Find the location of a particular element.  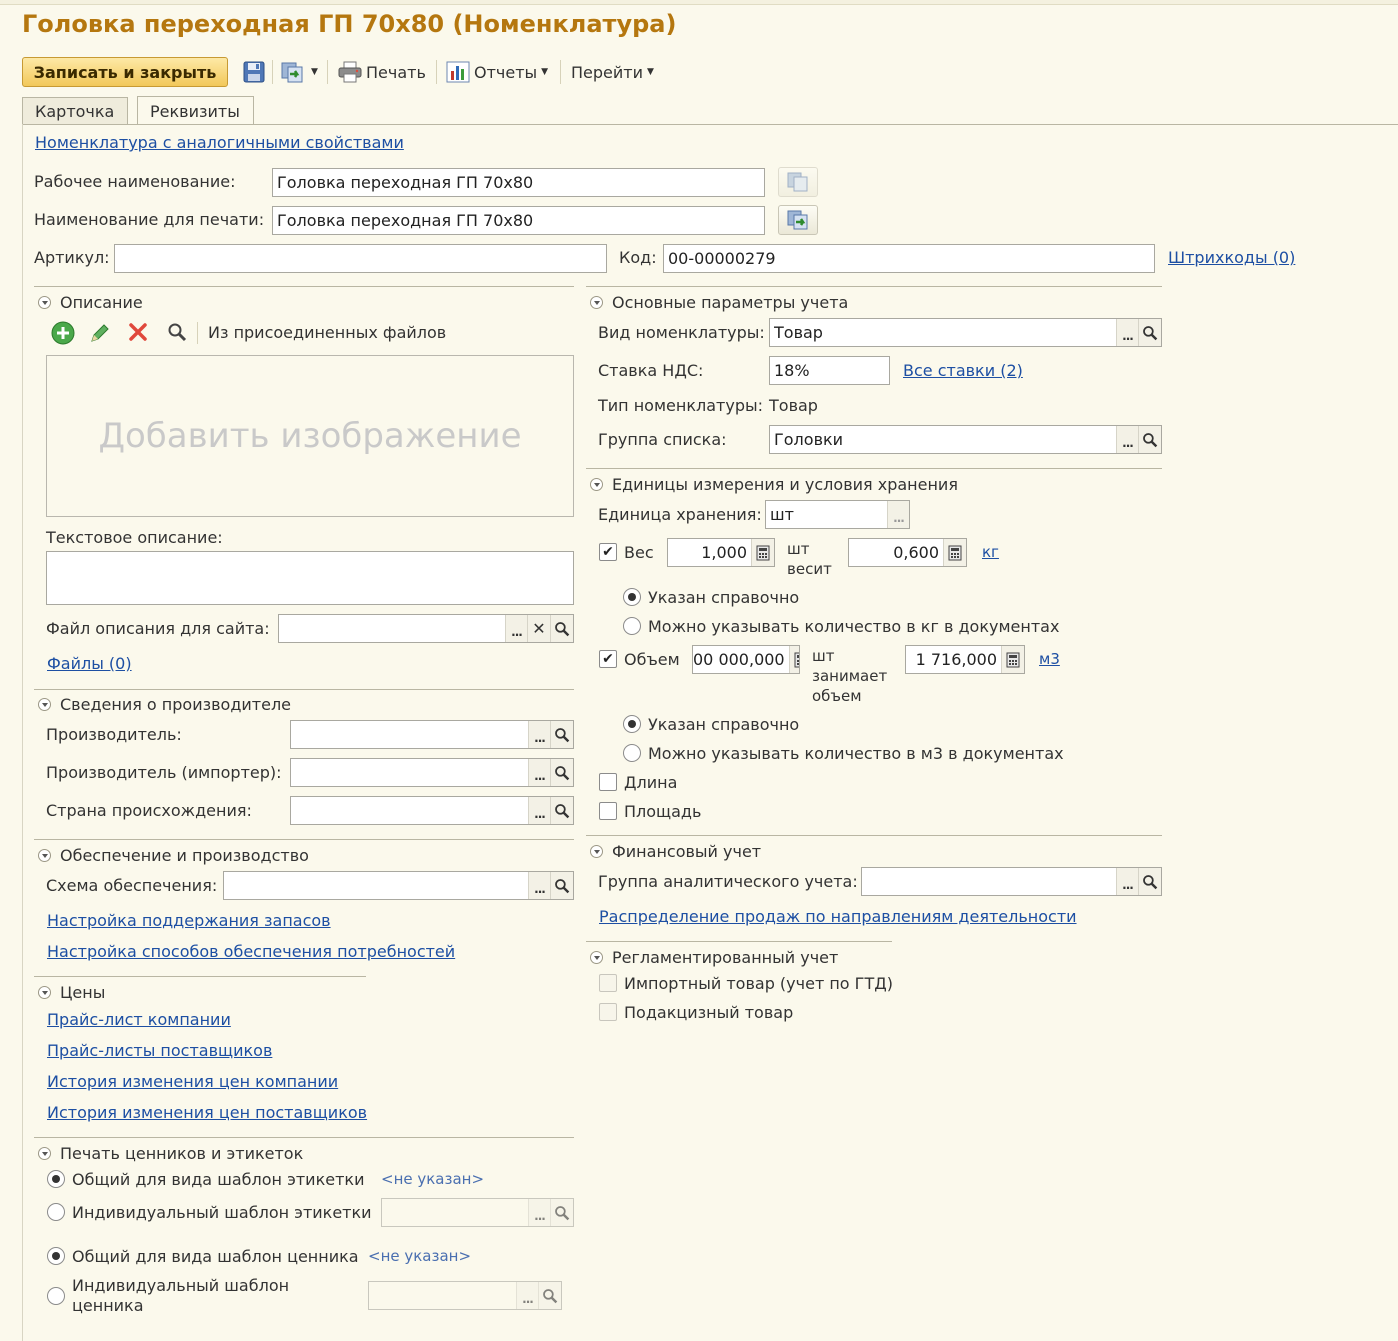

prices-section-header: Цены is located at coordinates (71, 992).